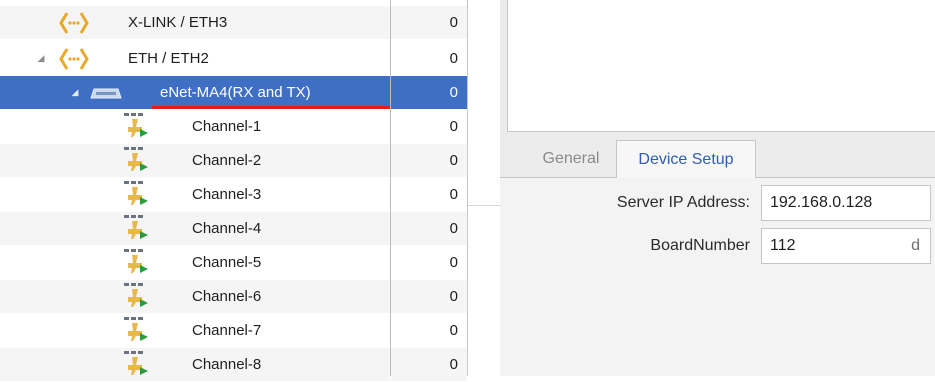 The height and width of the screenshot is (382, 935). I want to click on board-number-label: BoardNumber, so click(700, 245).